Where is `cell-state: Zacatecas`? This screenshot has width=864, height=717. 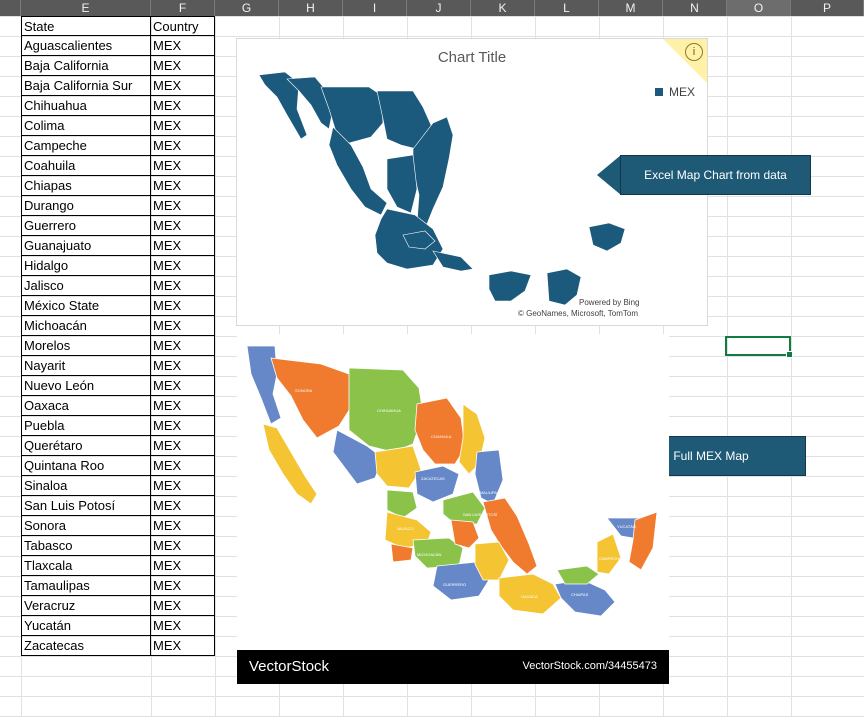
cell-state: Zacatecas is located at coordinates (86, 646).